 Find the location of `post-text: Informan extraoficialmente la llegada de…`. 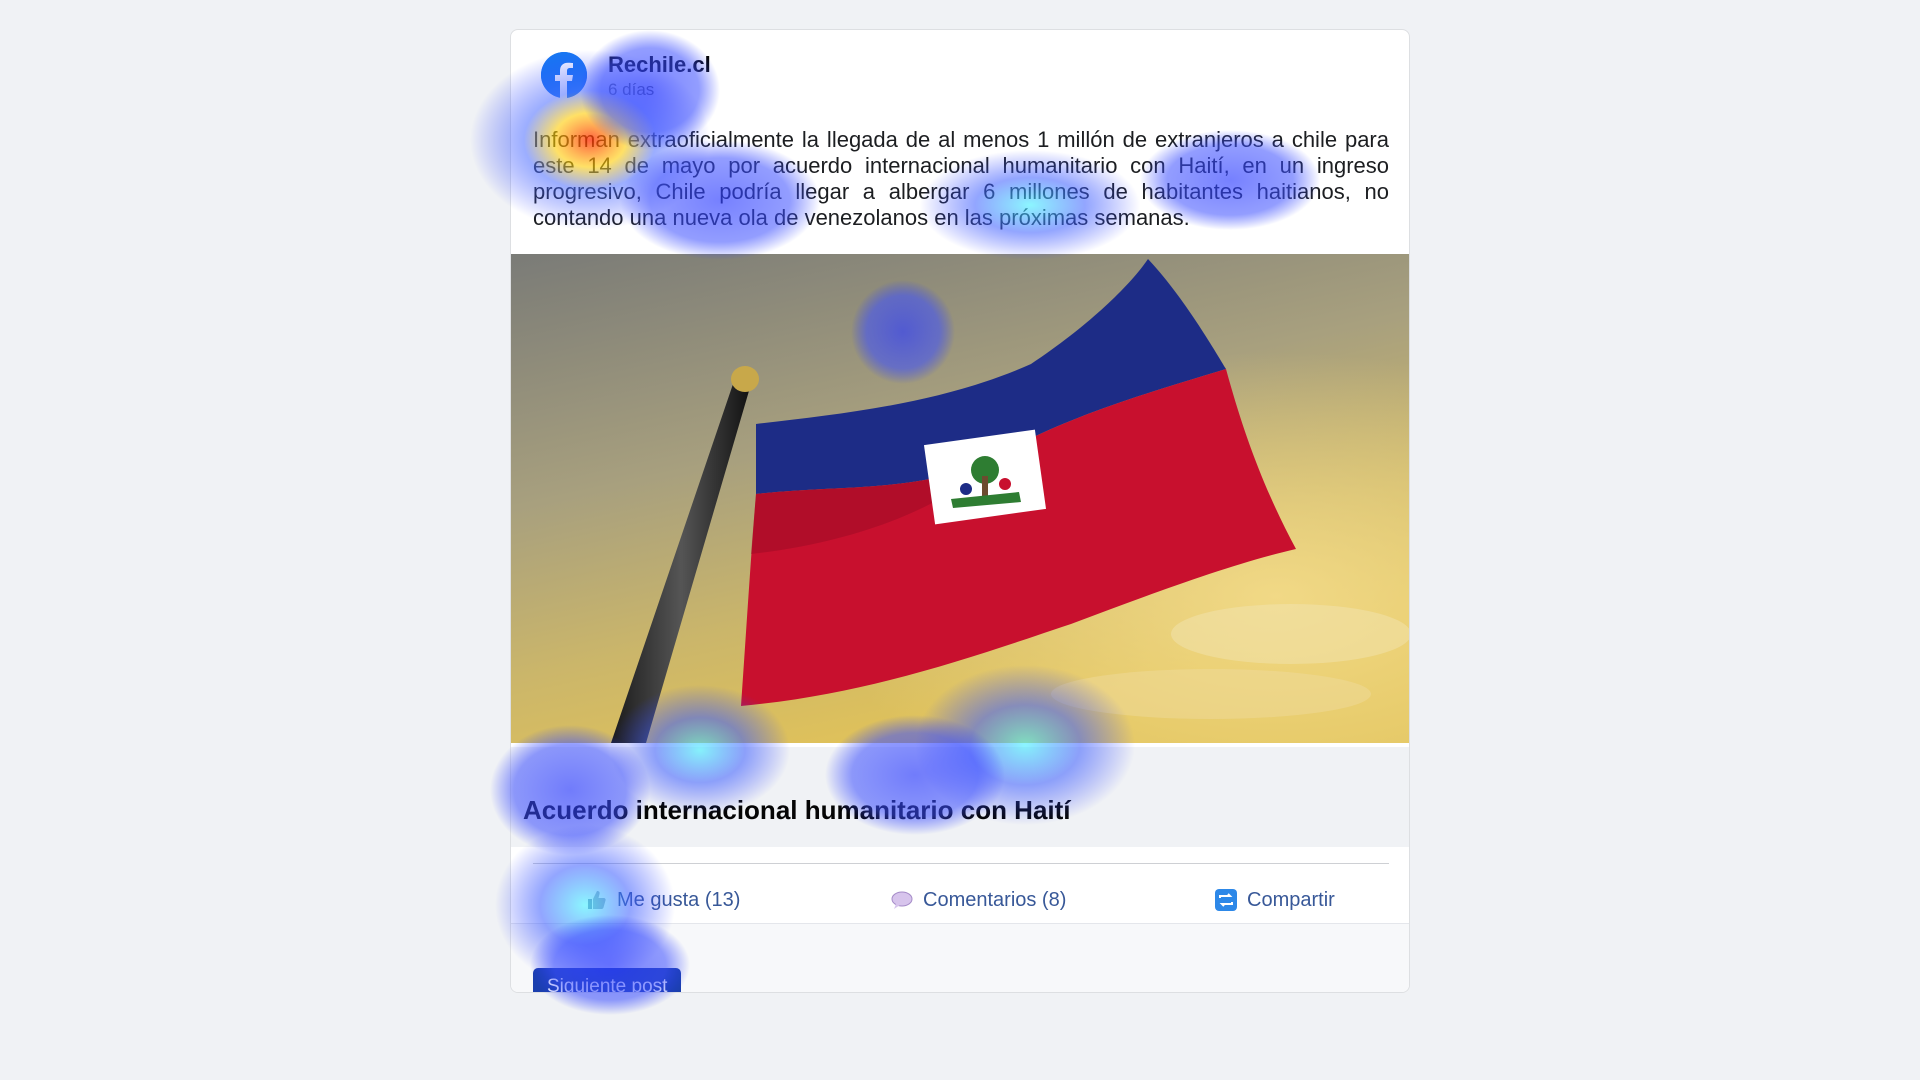

post-text: Informan extraoficialmente la llegada de… is located at coordinates (961, 178).